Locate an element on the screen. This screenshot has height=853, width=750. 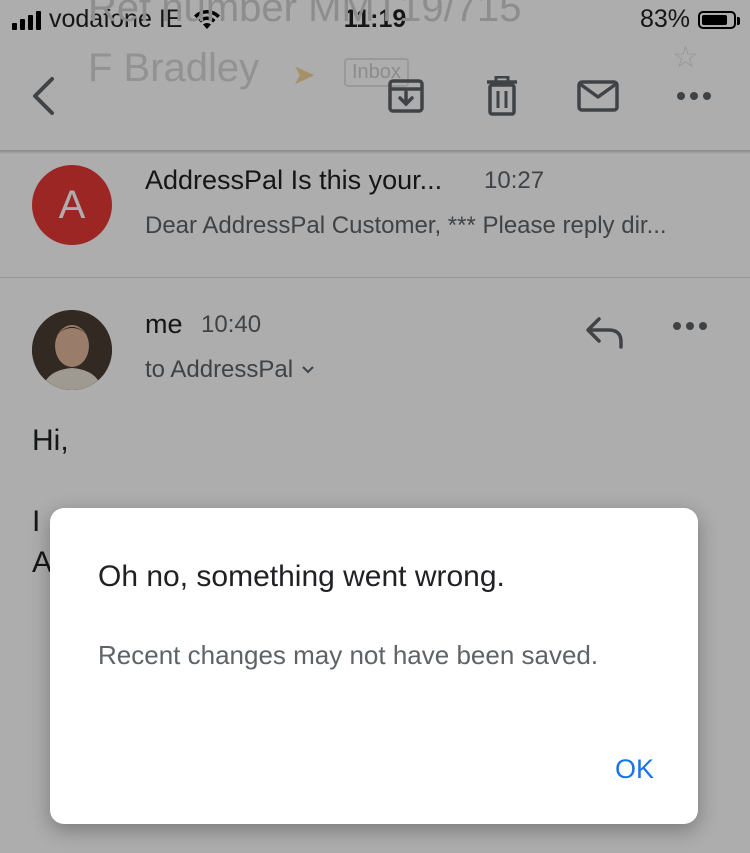
dialog-title: Oh no, something went wrong. is located at coordinates (301, 576).